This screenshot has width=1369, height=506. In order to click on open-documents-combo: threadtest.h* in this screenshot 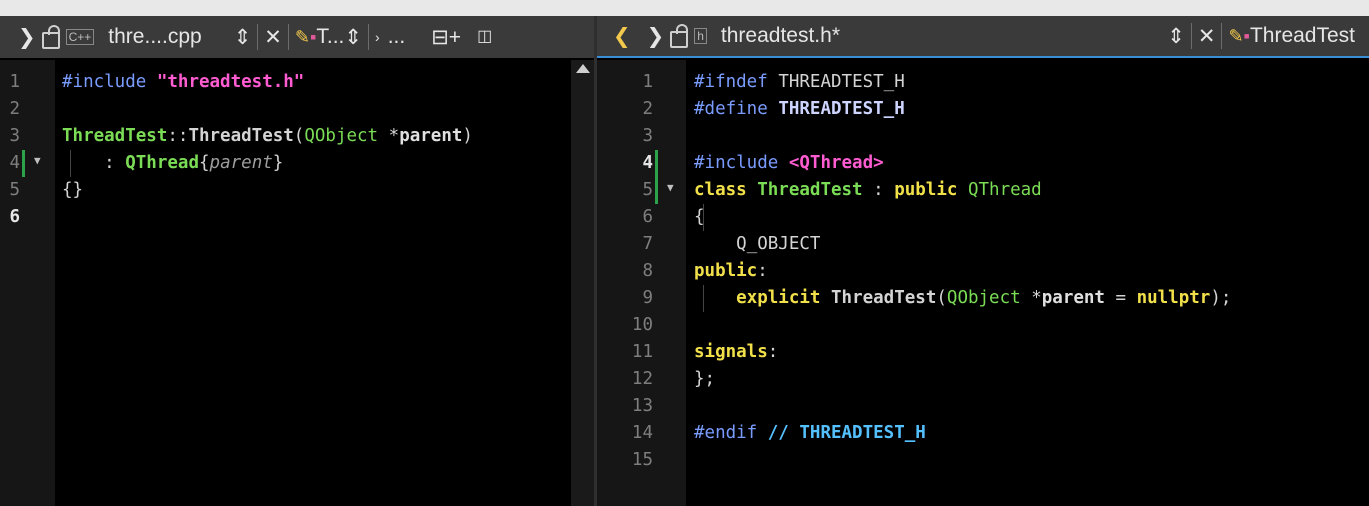, I will do `click(780, 36)`.